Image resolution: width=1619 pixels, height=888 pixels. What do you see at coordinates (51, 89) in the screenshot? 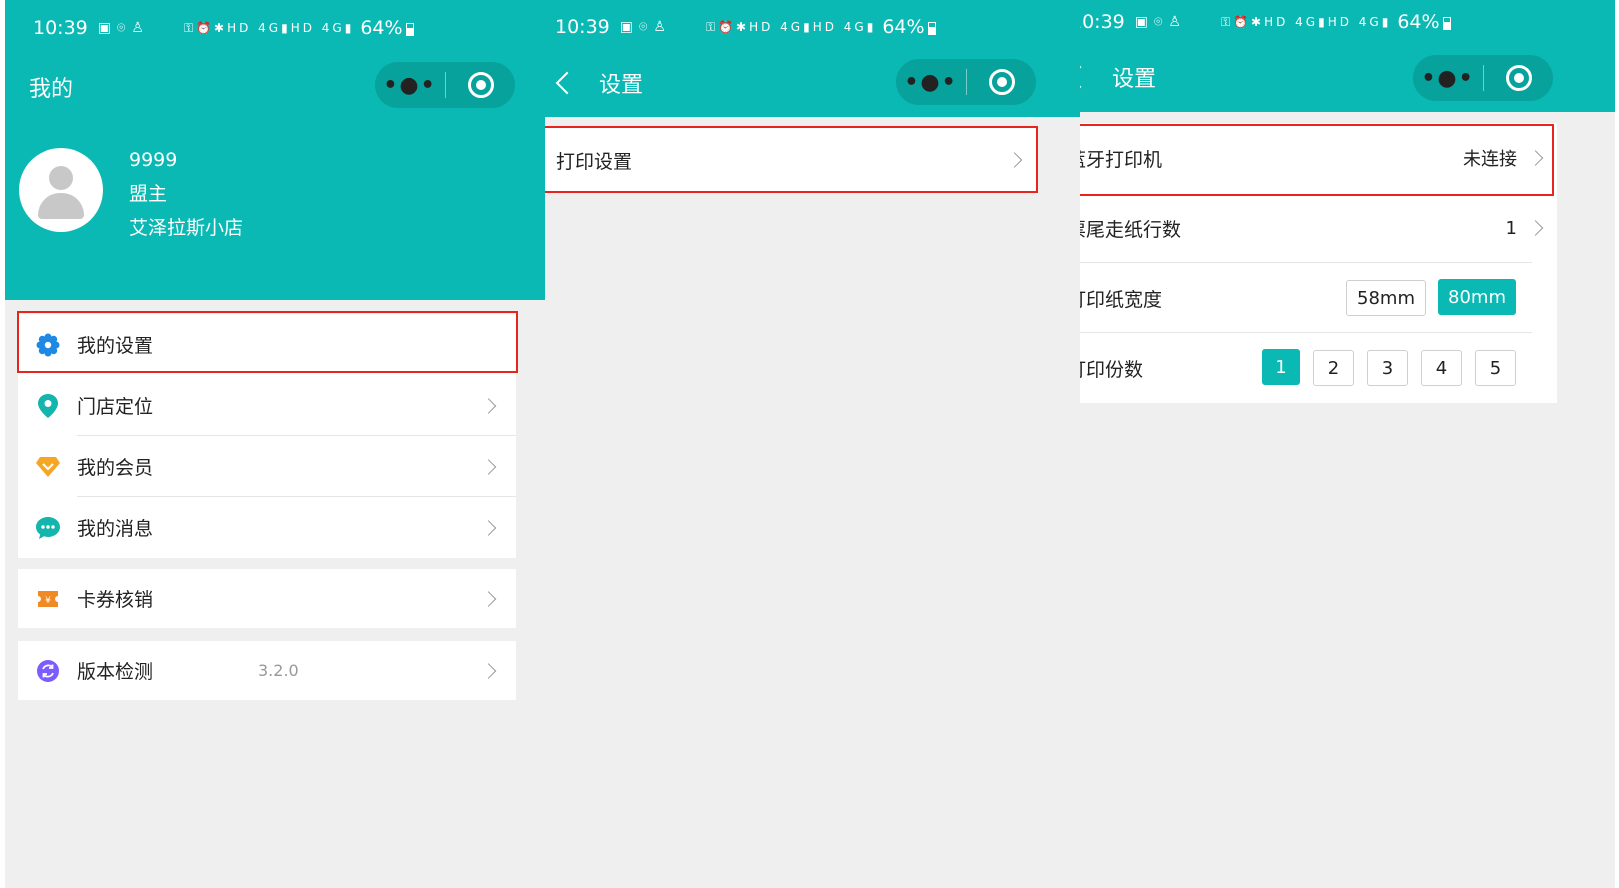
I see `page-title: 我的` at bounding box center [51, 89].